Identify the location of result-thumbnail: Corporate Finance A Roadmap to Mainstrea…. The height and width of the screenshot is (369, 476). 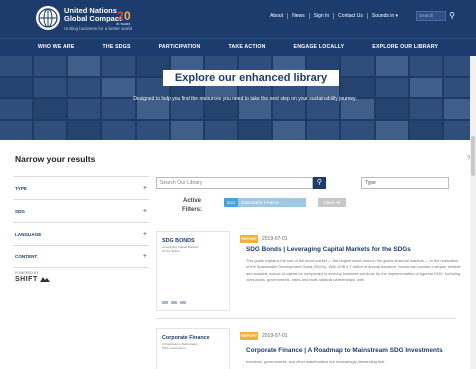
(193, 348).